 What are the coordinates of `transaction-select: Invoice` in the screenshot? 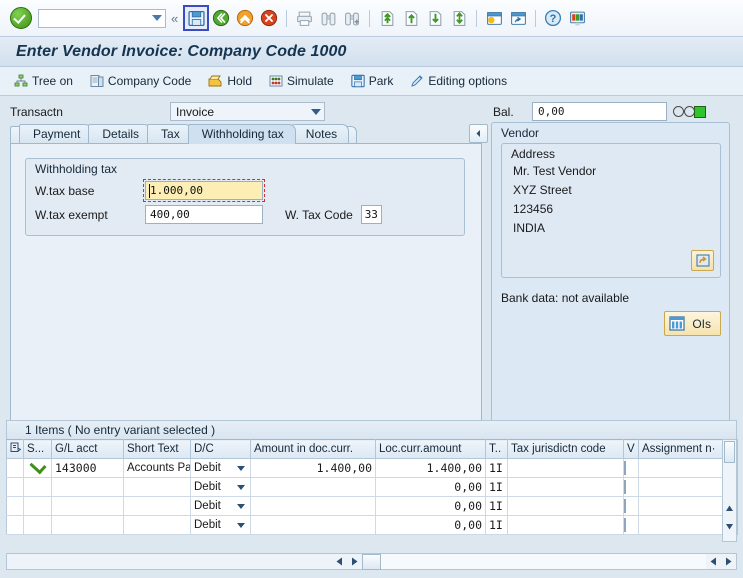 It's located at (247, 111).